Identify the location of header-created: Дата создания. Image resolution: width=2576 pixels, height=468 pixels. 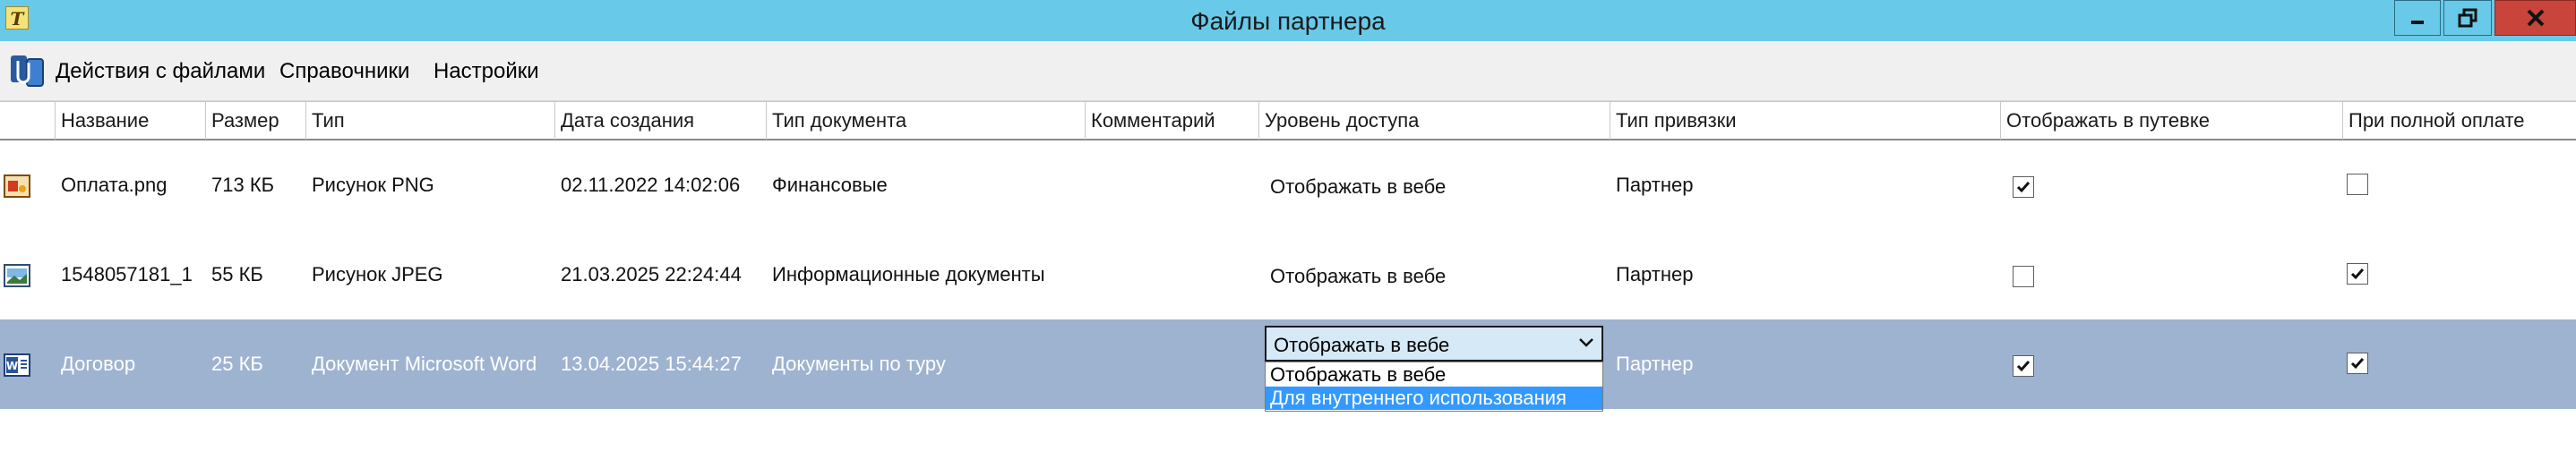
(661, 121).